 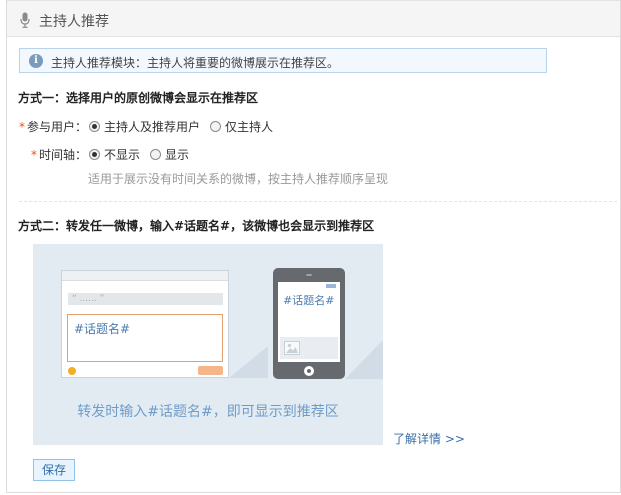 What do you see at coordinates (122, 155) in the screenshot?
I see `option-label: 不显示` at bounding box center [122, 155].